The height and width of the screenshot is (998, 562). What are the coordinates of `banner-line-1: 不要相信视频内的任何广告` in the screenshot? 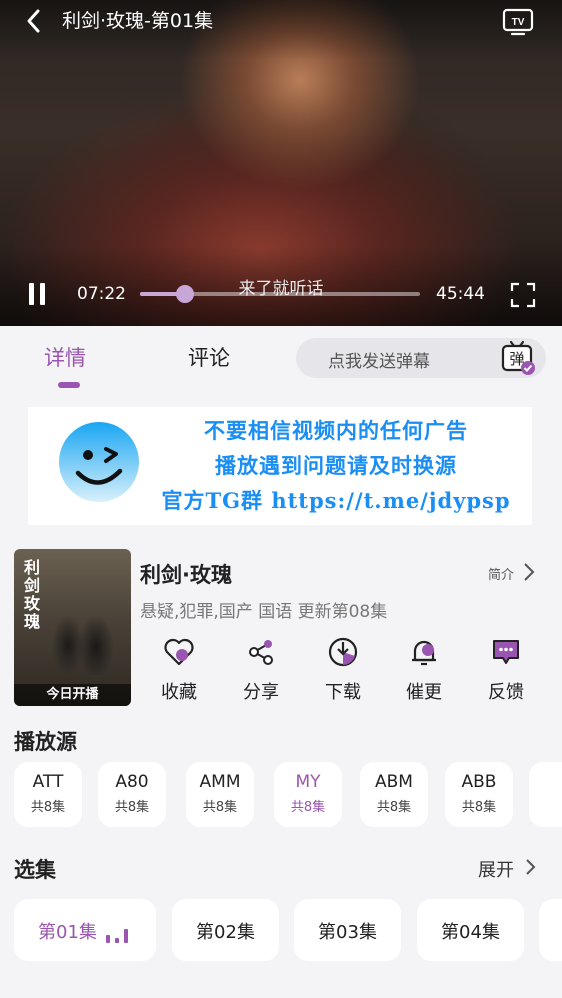 It's located at (336, 430).